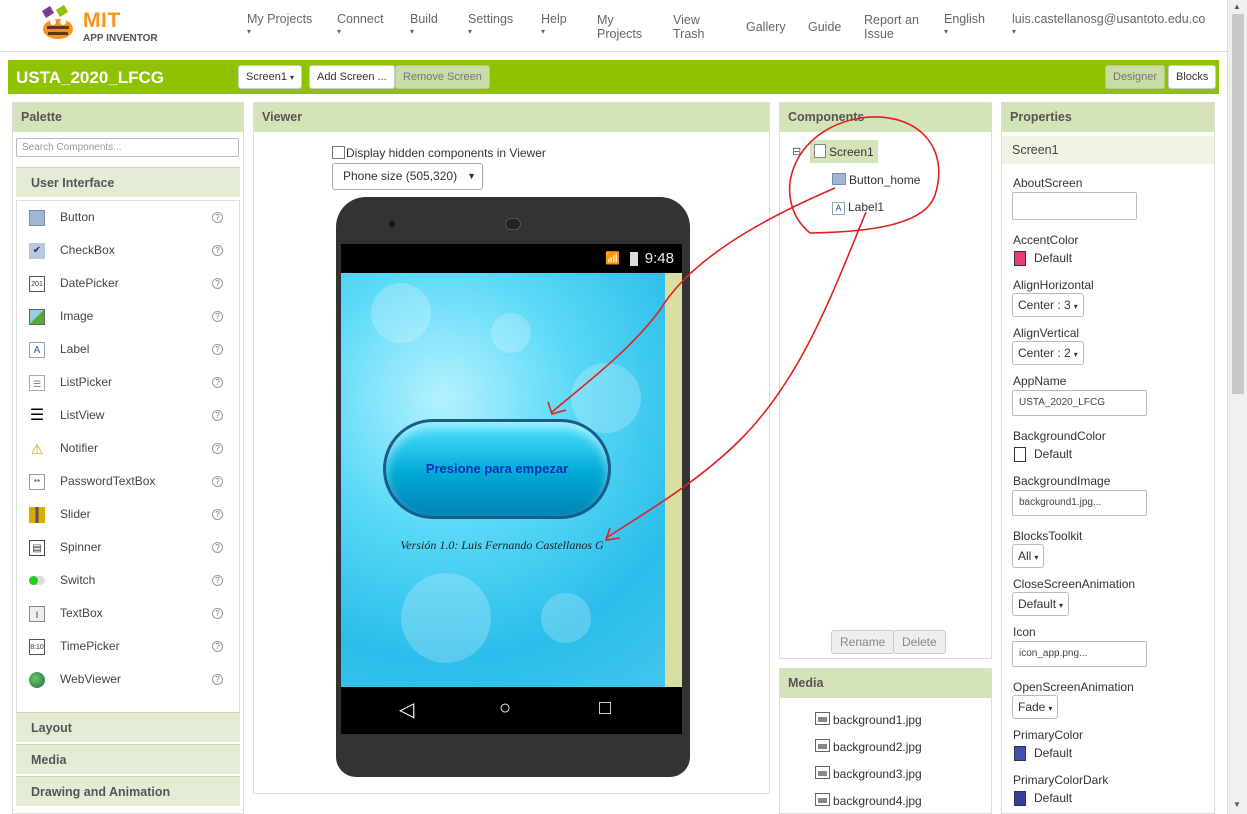  I want to click on accent-color-value: Default, so click(1053, 258).